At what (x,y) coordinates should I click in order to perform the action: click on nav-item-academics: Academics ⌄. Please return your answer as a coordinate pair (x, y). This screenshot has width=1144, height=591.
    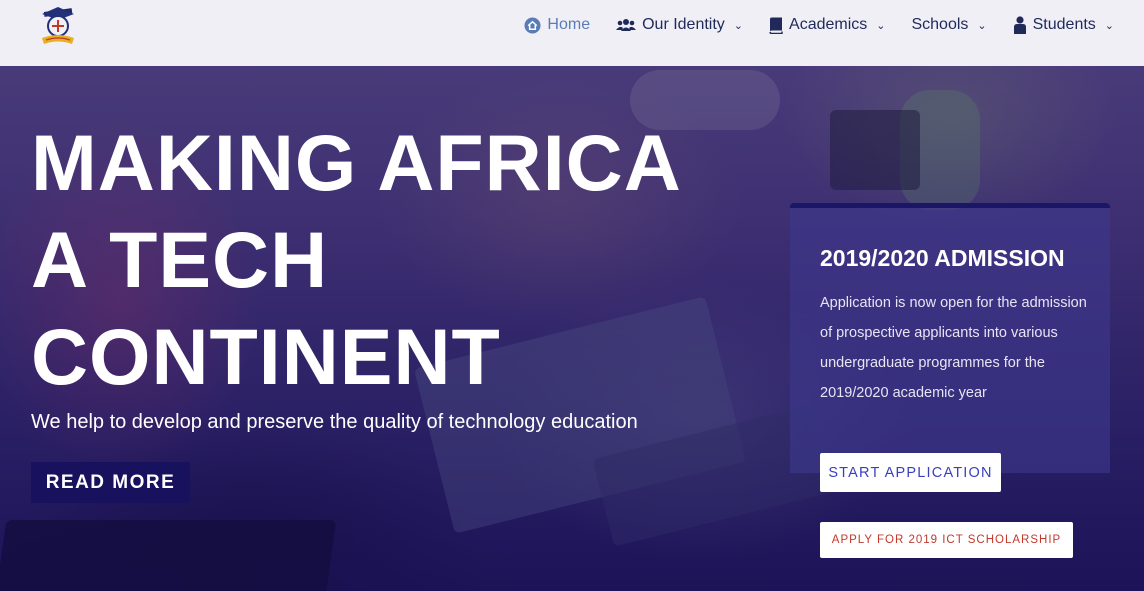
    Looking at the image, I should click on (827, 25).